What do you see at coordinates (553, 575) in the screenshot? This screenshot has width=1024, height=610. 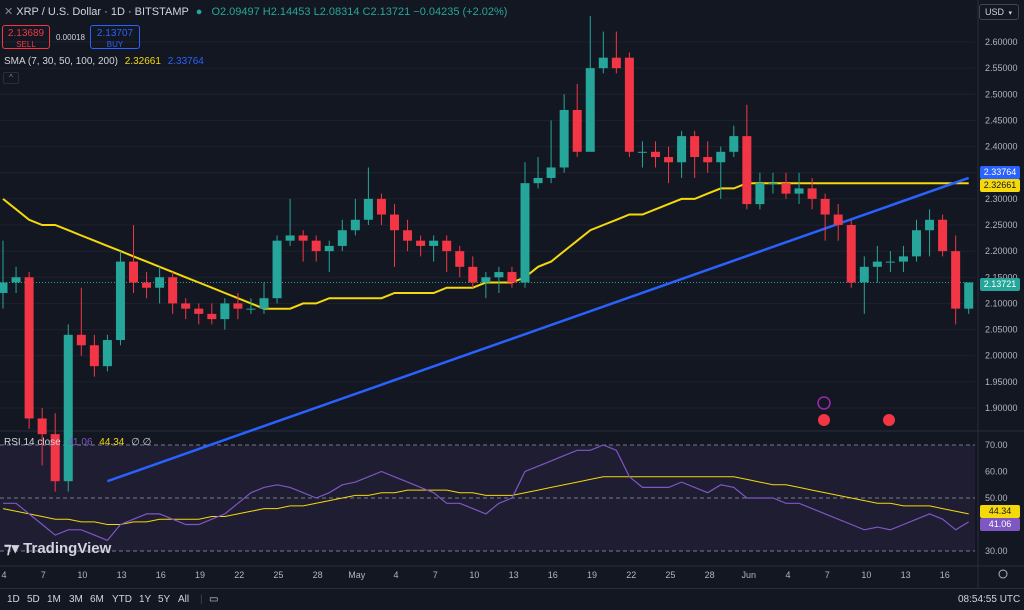 I see `time-tick-label: 16` at bounding box center [553, 575].